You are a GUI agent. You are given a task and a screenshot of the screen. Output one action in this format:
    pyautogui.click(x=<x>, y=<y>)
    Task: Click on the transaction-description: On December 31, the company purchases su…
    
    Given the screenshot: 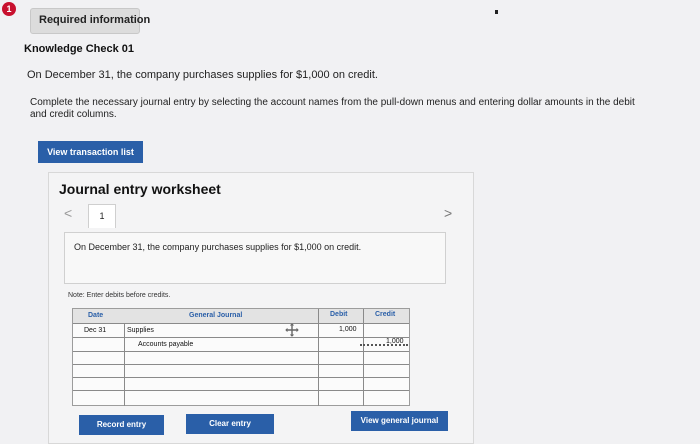 What is the action you would take?
    pyautogui.click(x=218, y=247)
    